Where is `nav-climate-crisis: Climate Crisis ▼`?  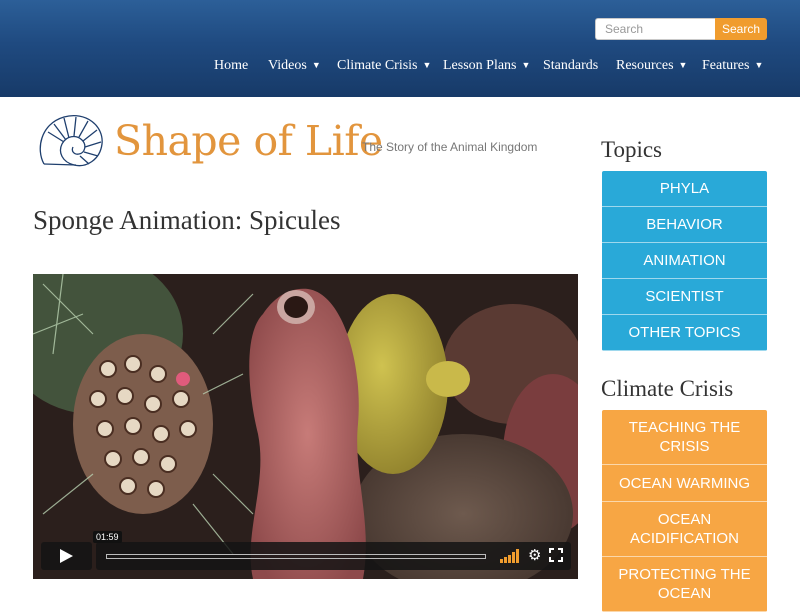 nav-climate-crisis: Climate Crisis ▼ is located at coordinates (384, 66).